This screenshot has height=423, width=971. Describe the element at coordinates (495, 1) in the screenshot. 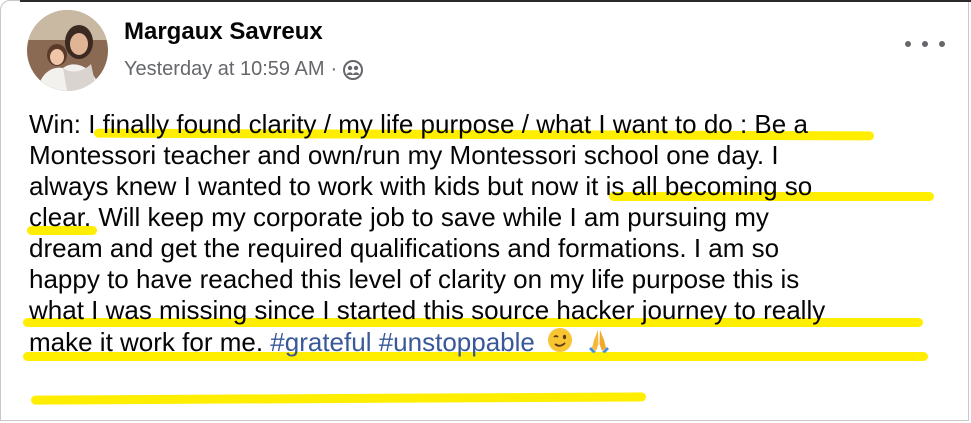

I see `top-divider` at that location.